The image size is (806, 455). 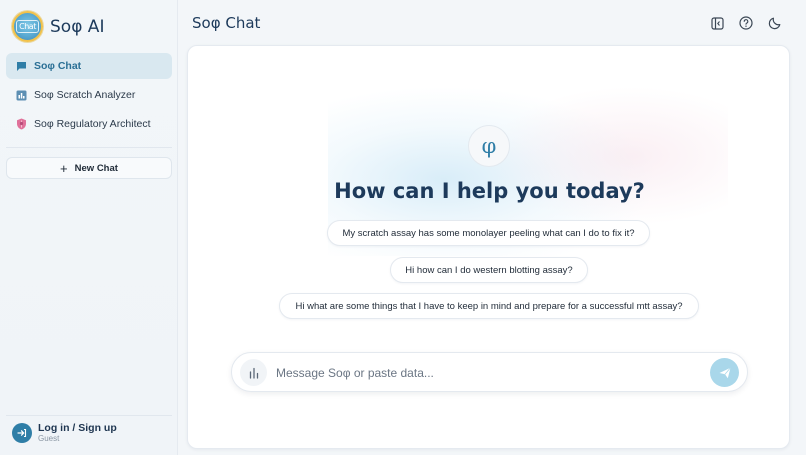 What do you see at coordinates (489, 270) in the screenshot?
I see `suggestion-chip: Hi how can I do western blotting assay?` at bounding box center [489, 270].